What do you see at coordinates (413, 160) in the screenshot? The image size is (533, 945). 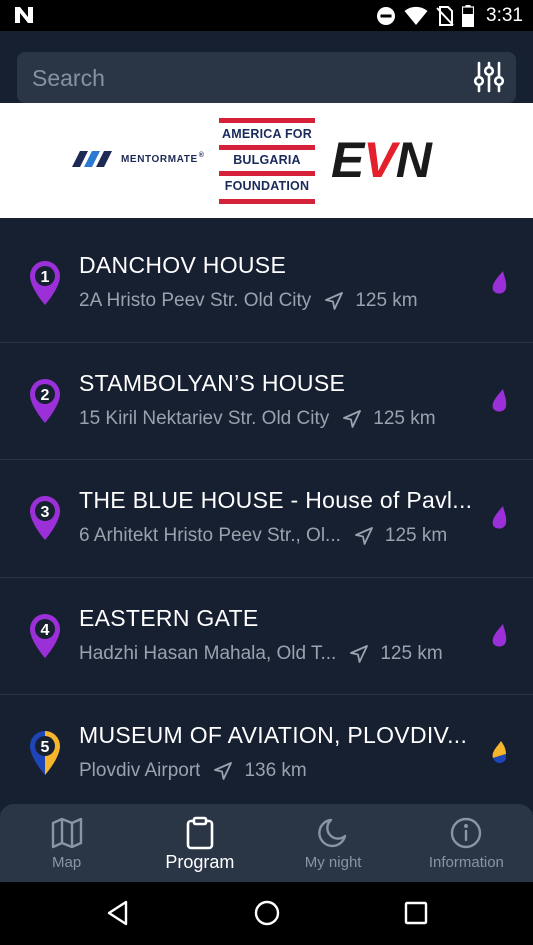 I see `evn-letter-n: N` at bounding box center [413, 160].